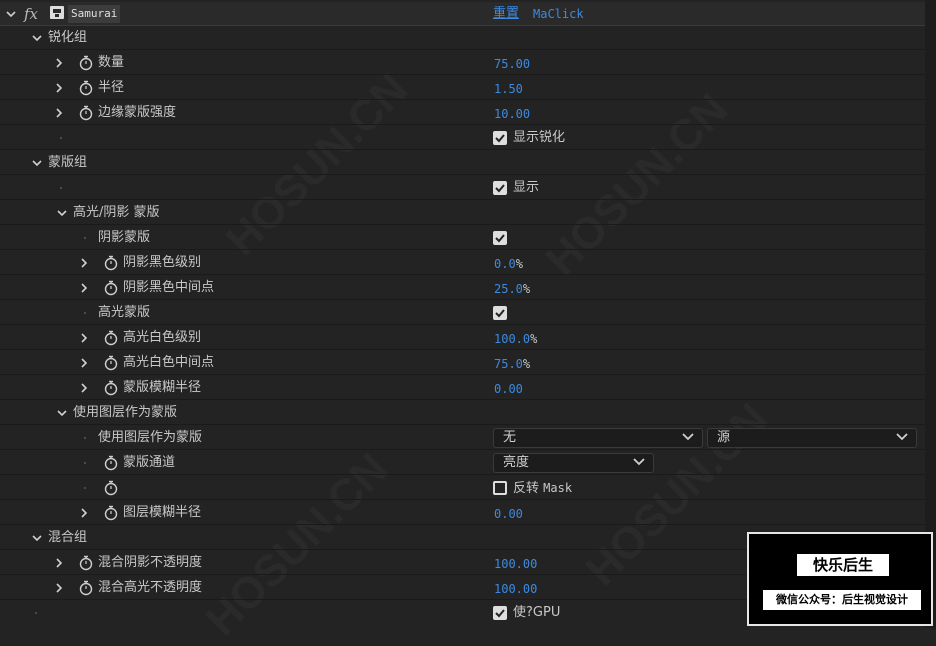 This screenshot has height=646, width=936. Describe the element at coordinates (598, 438) in the screenshot. I see `layer-dropdown: 无` at that location.